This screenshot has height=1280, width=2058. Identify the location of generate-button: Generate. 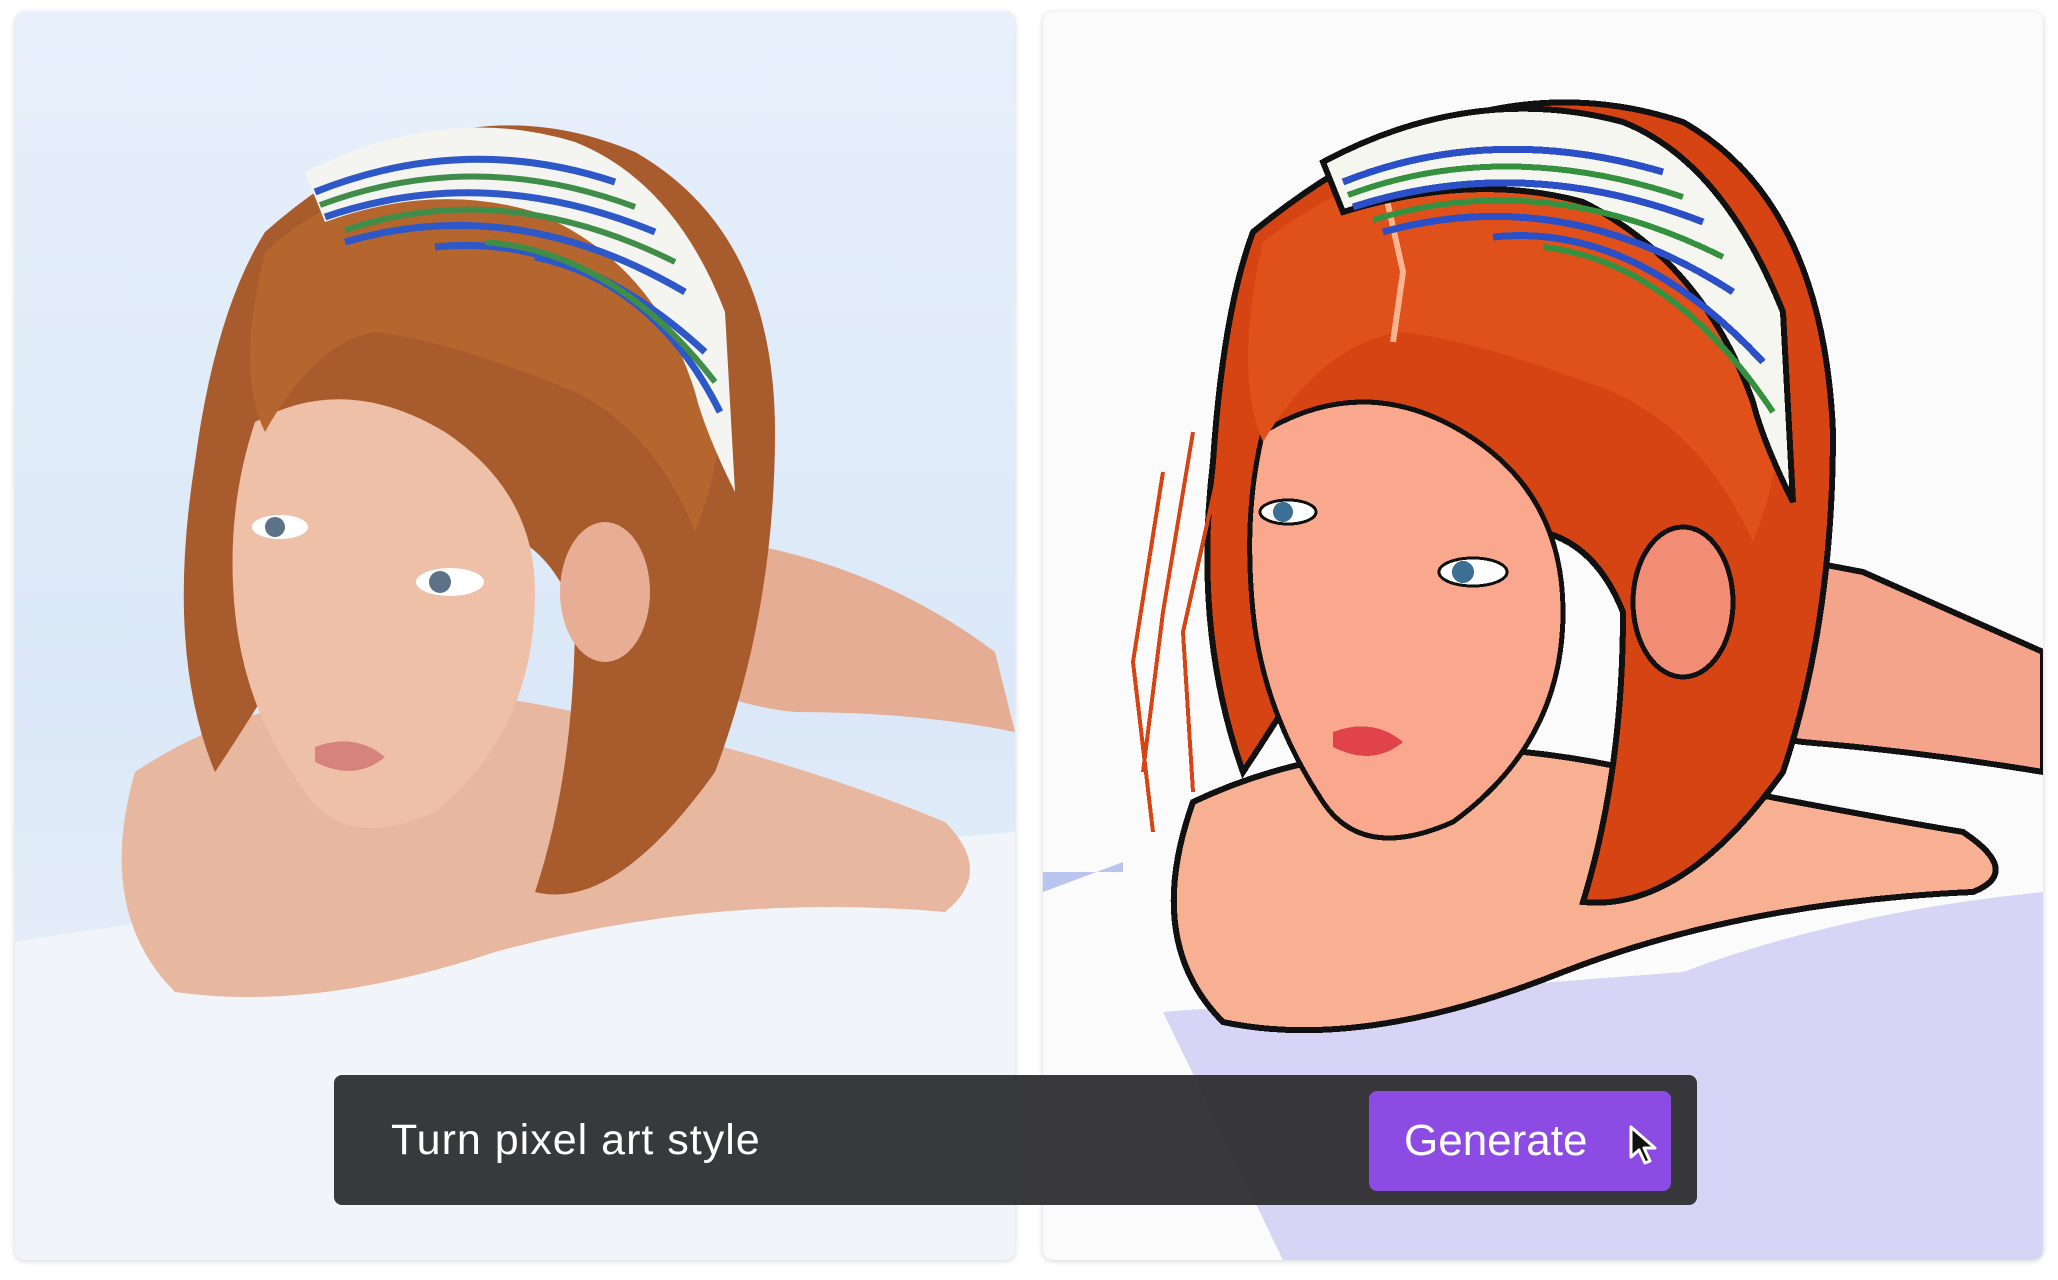
(1520, 1141).